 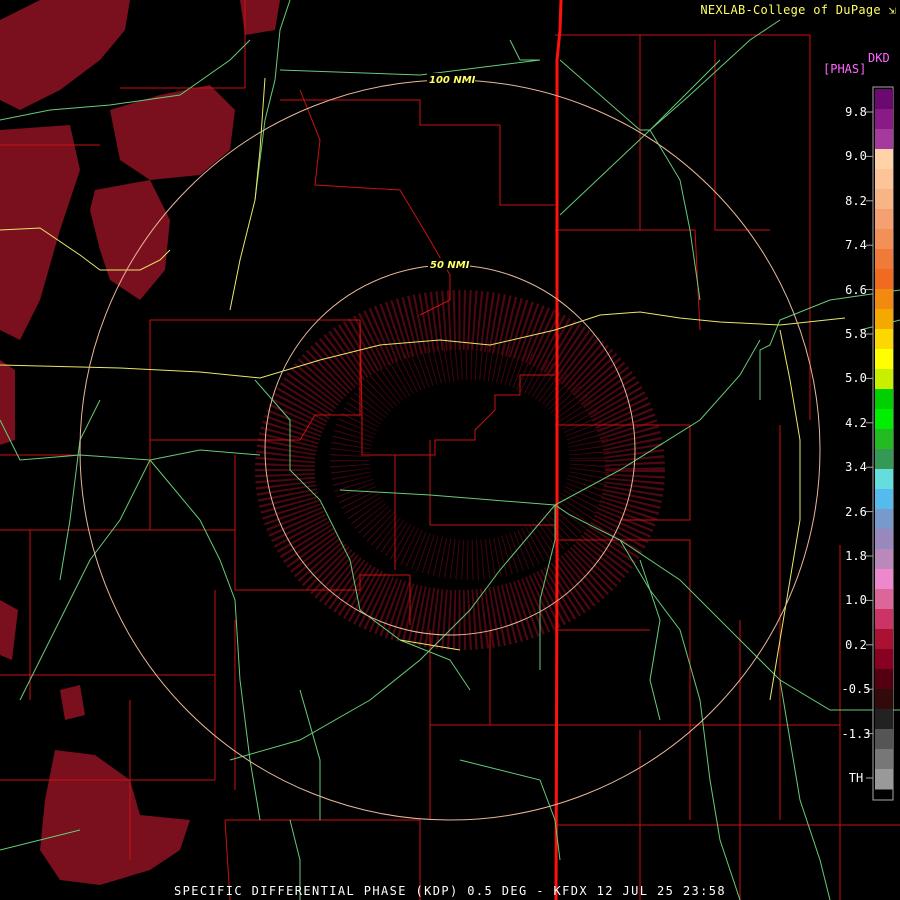 I want to click on colorbar-tick-label: 5.8, so click(x=856, y=334).